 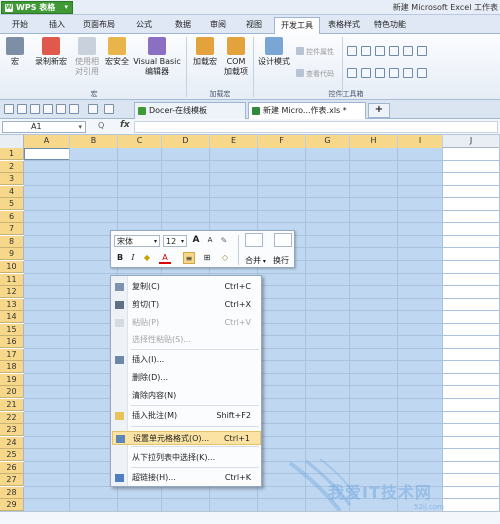 I want to click on control-properties-button: 控件属性, so click(x=315, y=52).